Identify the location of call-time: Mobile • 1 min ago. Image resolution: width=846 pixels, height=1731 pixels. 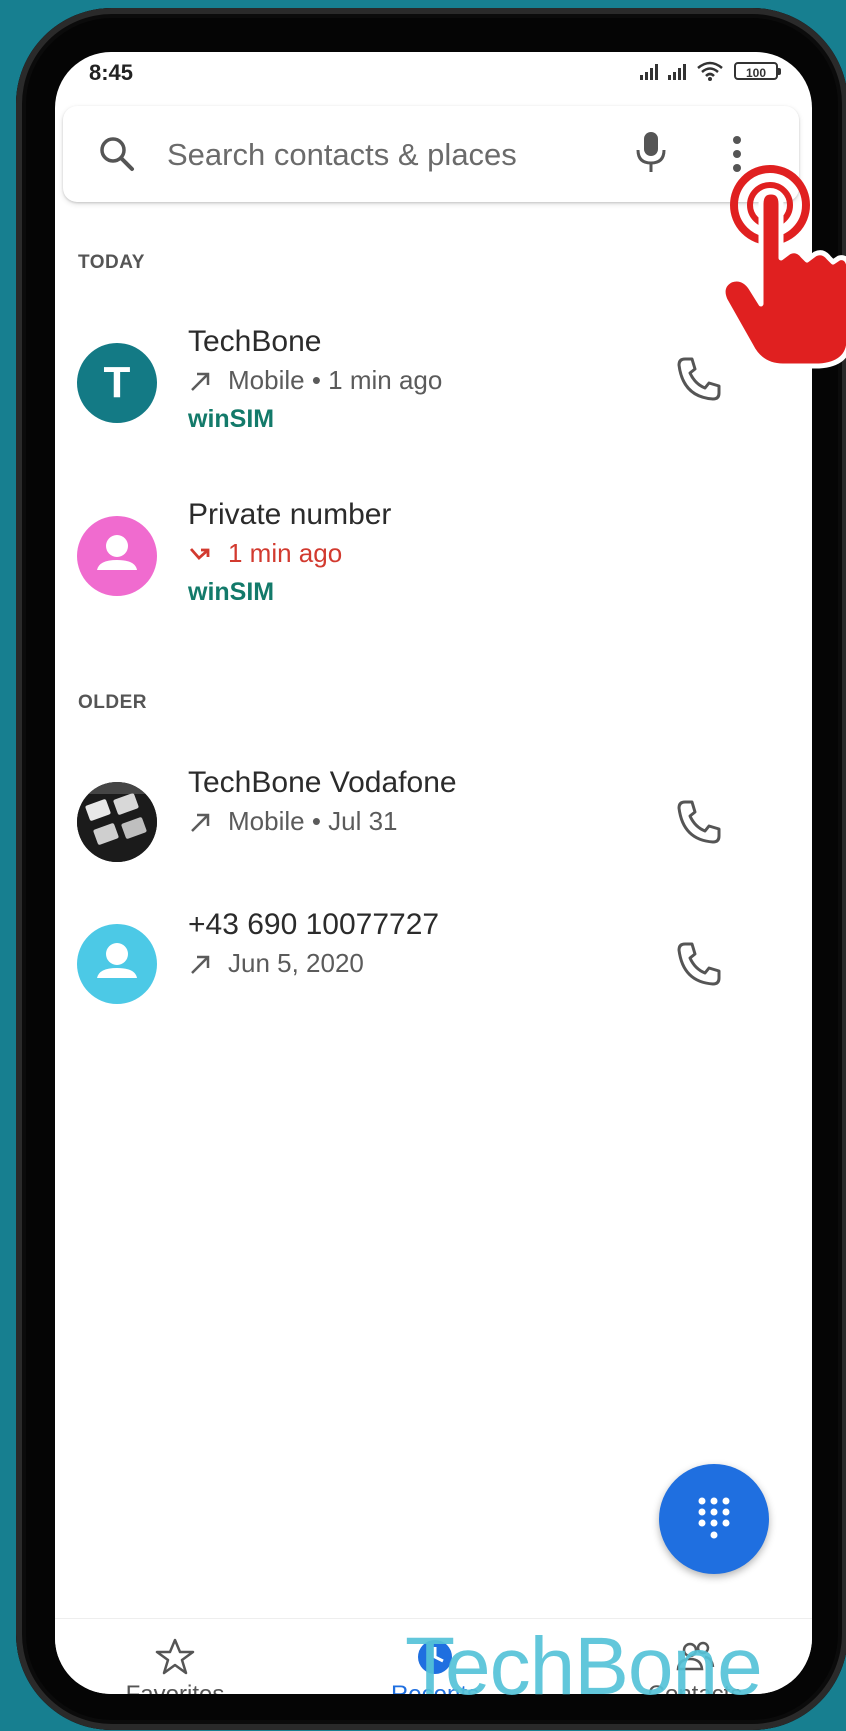
(335, 380).